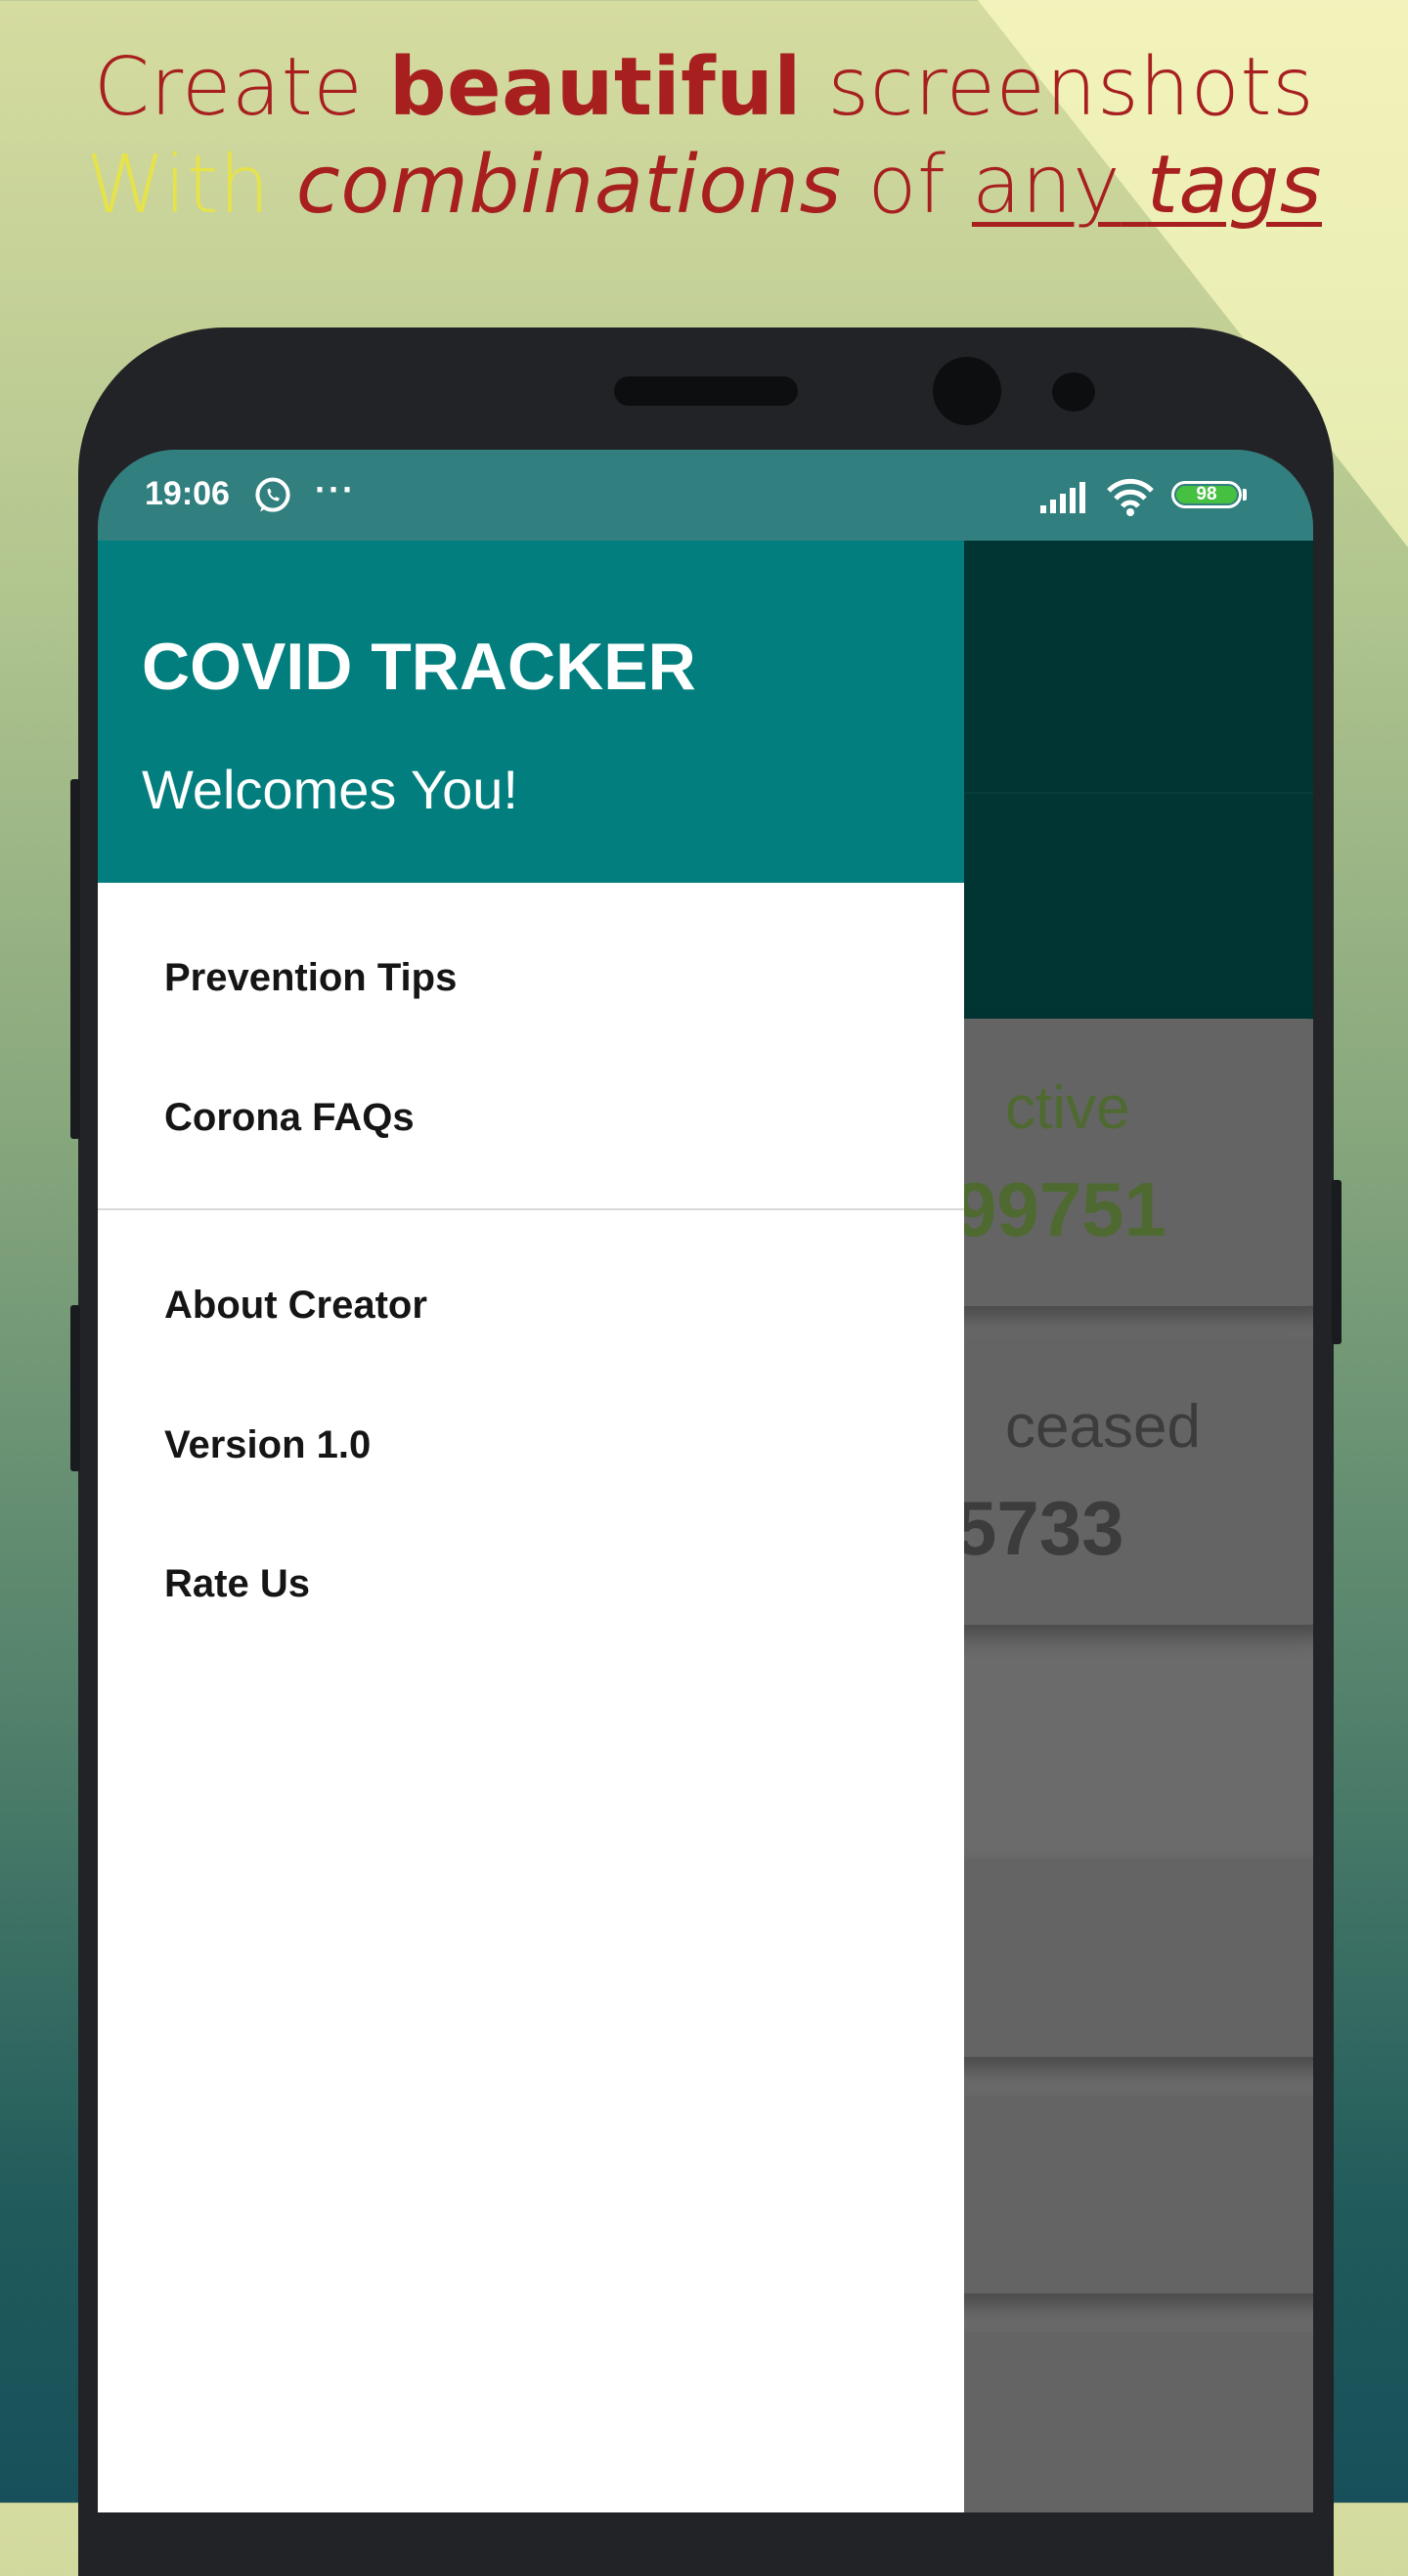 The image size is (1408, 2576). Describe the element at coordinates (1062, 497) in the screenshot. I see `signal-icon` at that location.